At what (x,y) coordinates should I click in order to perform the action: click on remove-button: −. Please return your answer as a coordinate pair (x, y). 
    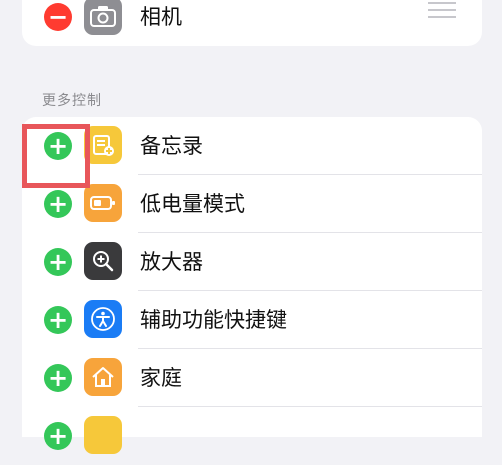
    Looking at the image, I should click on (58, 17).